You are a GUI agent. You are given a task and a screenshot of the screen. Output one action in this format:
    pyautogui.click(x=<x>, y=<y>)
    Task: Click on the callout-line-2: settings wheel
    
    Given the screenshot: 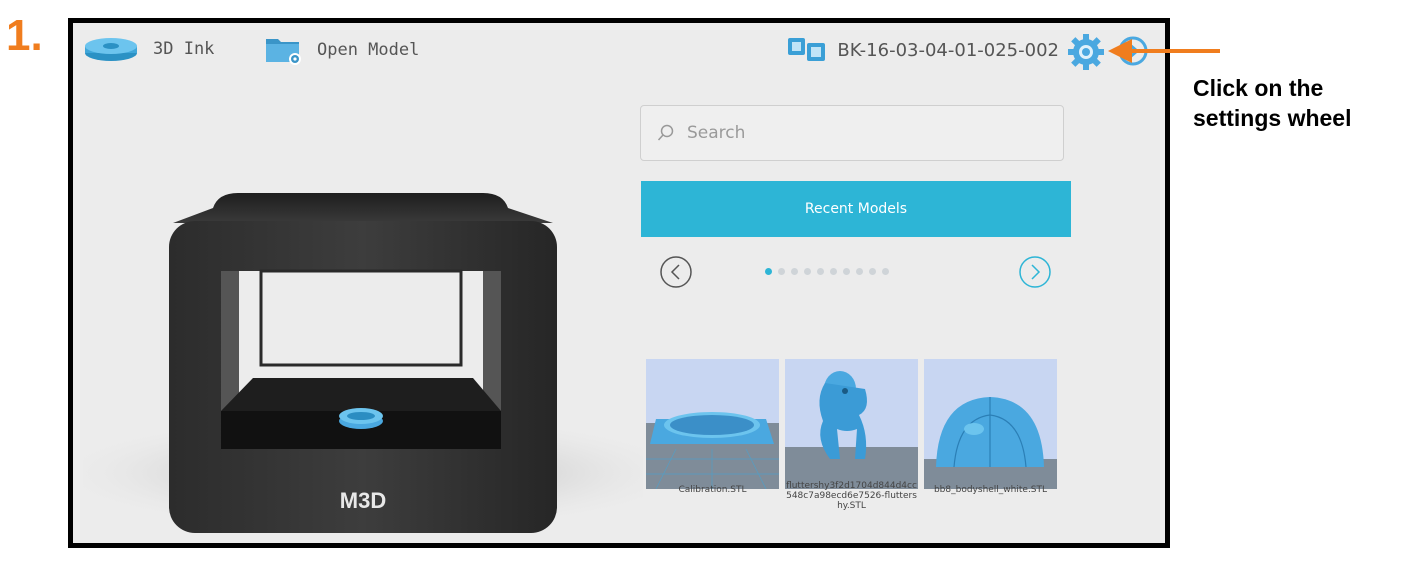 What is the action you would take?
    pyautogui.click(x=1272, y=118)
    